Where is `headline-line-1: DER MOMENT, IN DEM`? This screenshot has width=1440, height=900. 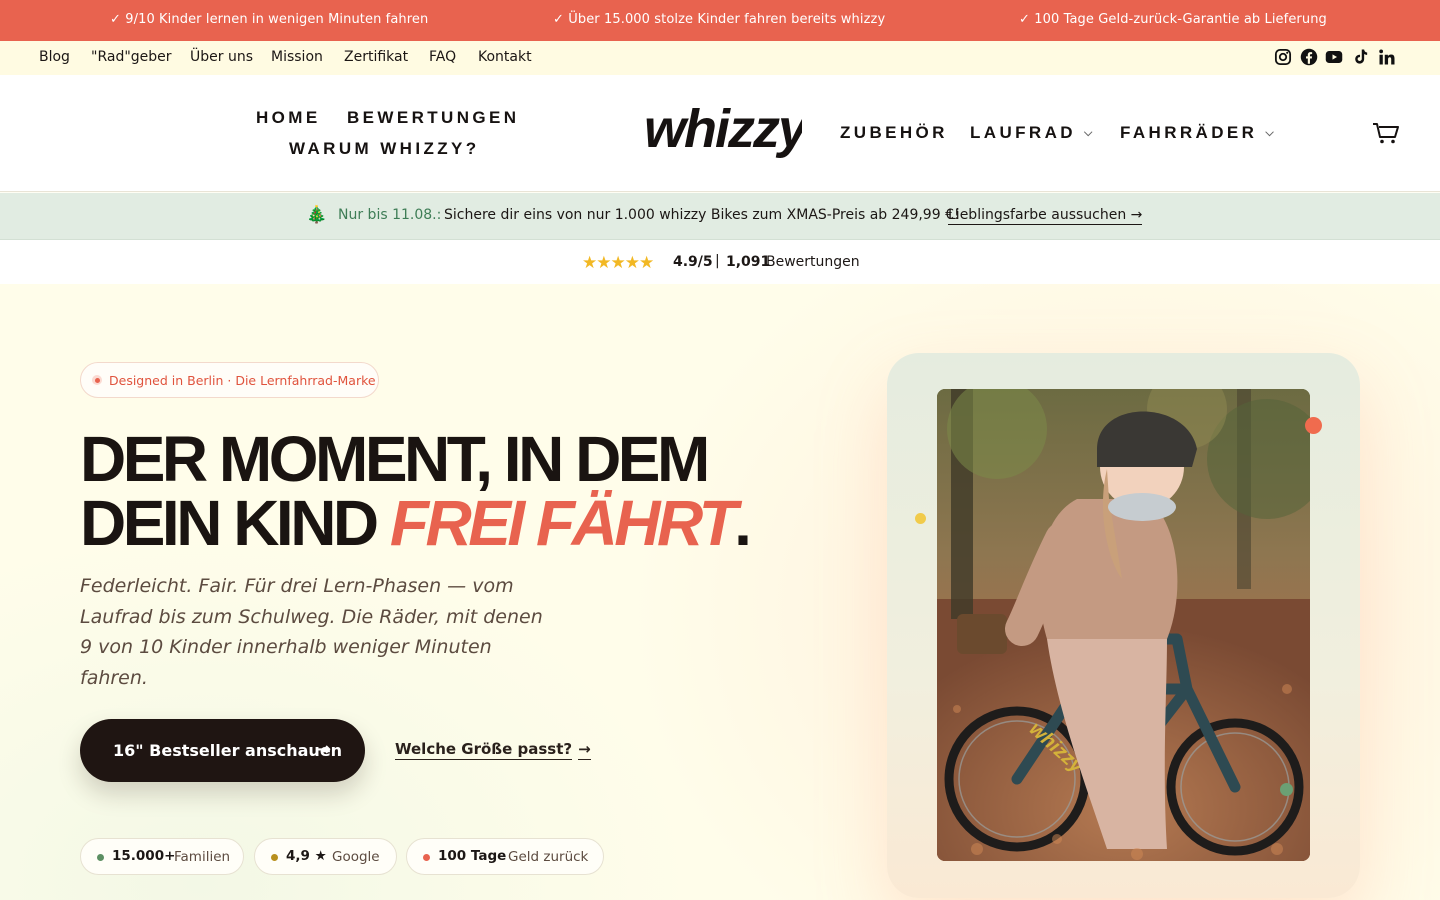
headline-line-1: DER MOMENT, IN DEM is located at coordinates (395, 459).